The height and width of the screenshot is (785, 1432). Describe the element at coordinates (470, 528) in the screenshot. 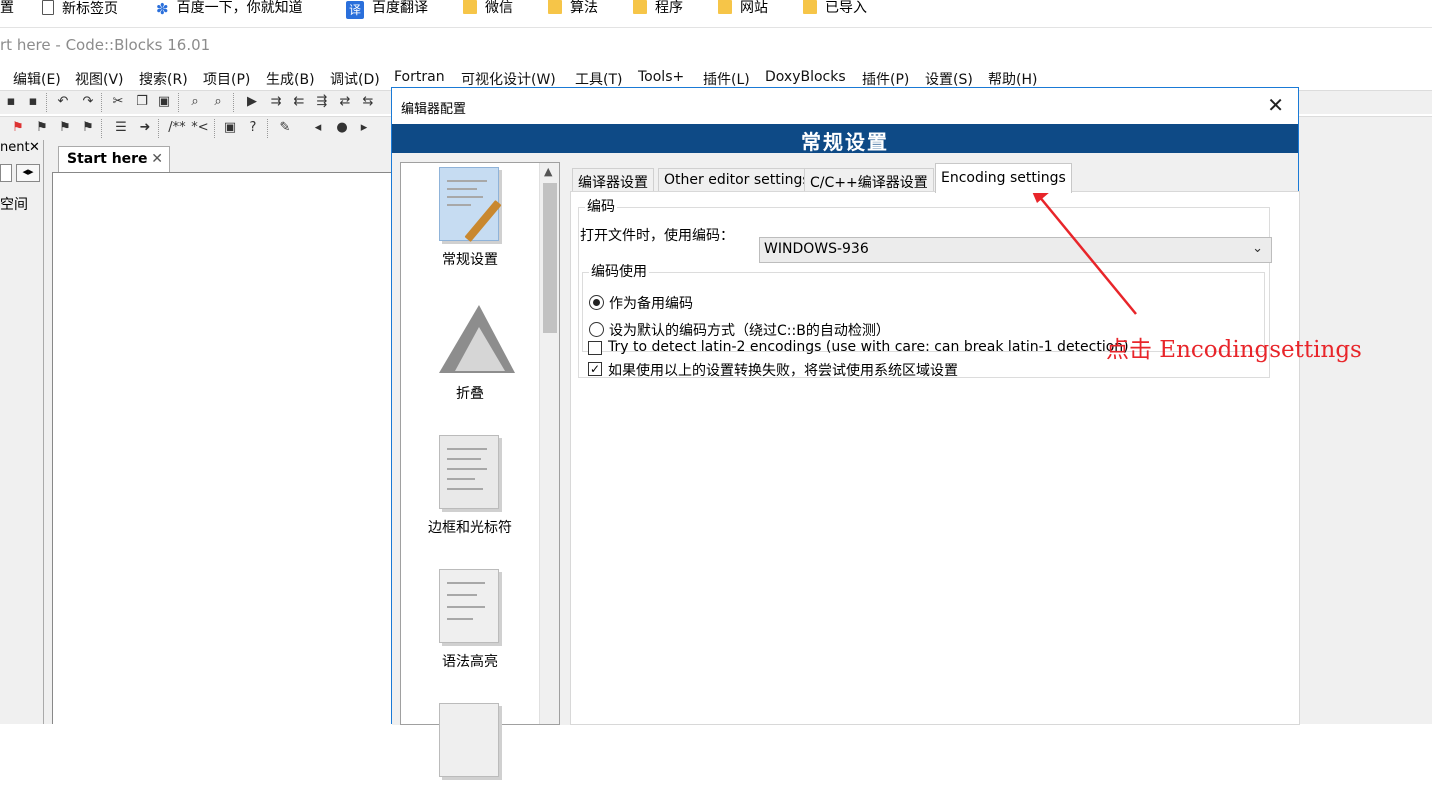

I see `category-label: 边框和光标符` at that location.